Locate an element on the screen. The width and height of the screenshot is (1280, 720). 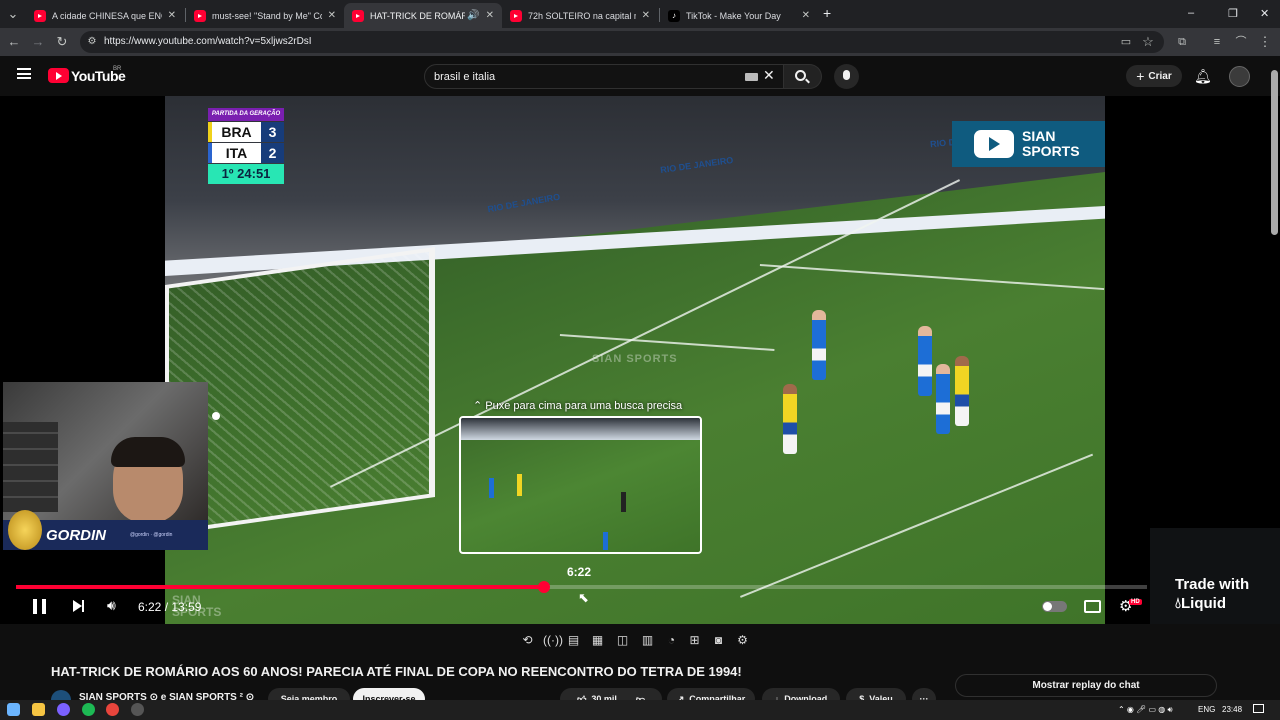
scoreboard-row-away: ITA 2 is located at coordinates (246, 153).